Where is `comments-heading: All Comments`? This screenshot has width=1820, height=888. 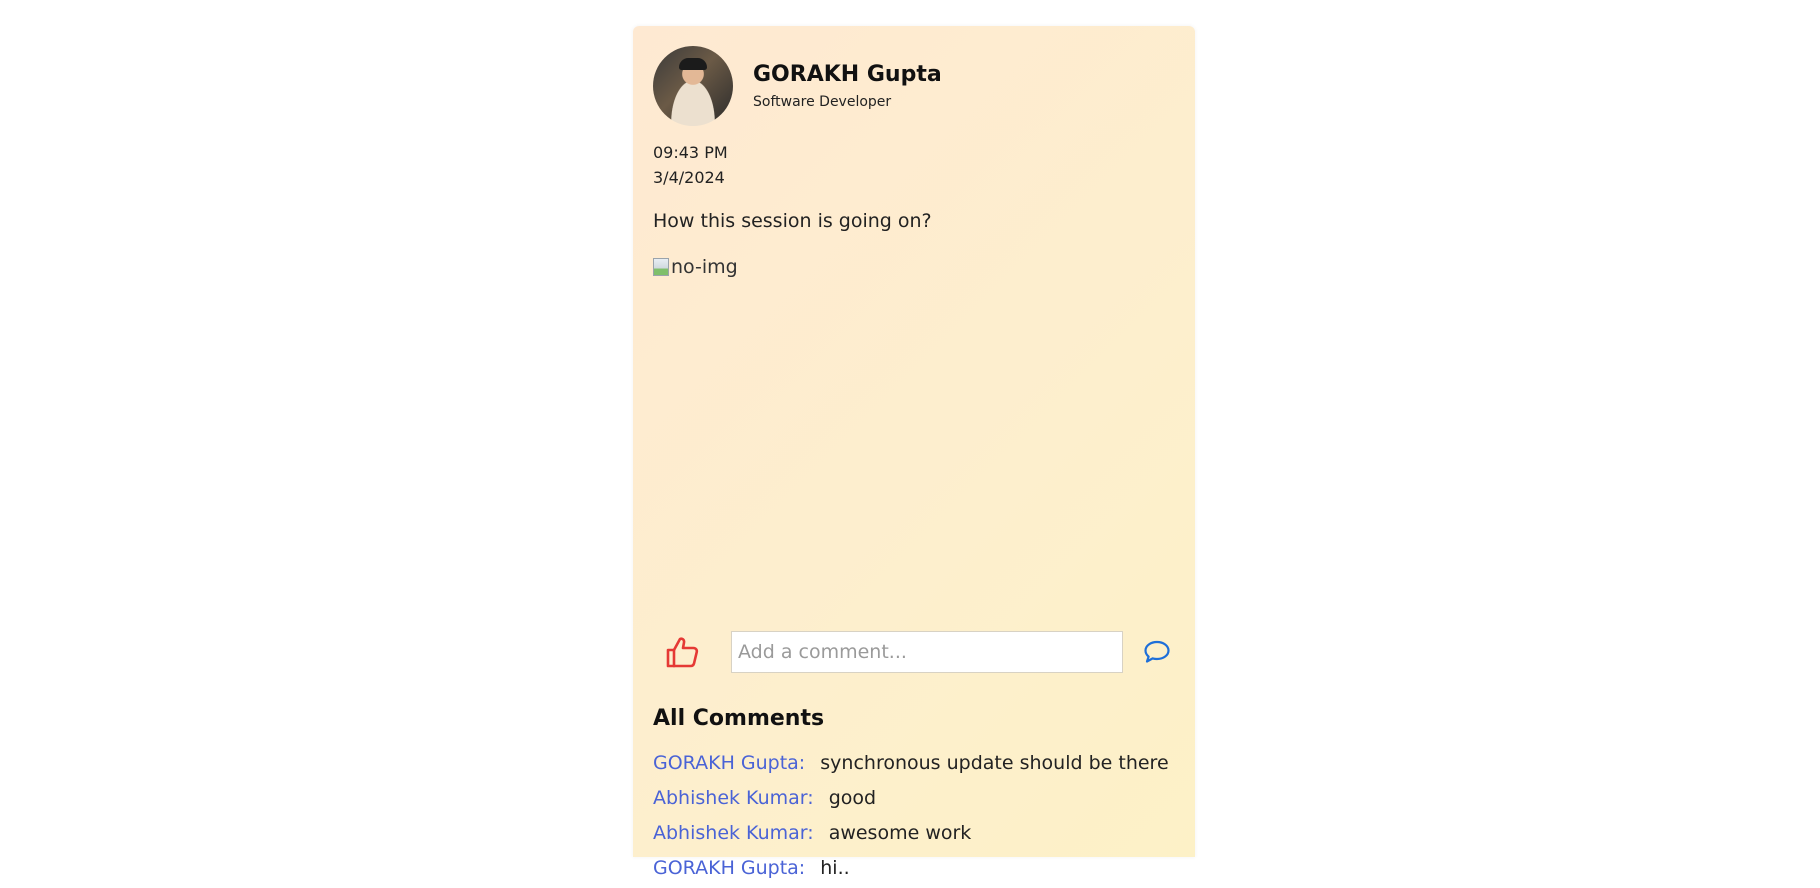 comments-heading: All Comments is located at coordinates (739, 718).